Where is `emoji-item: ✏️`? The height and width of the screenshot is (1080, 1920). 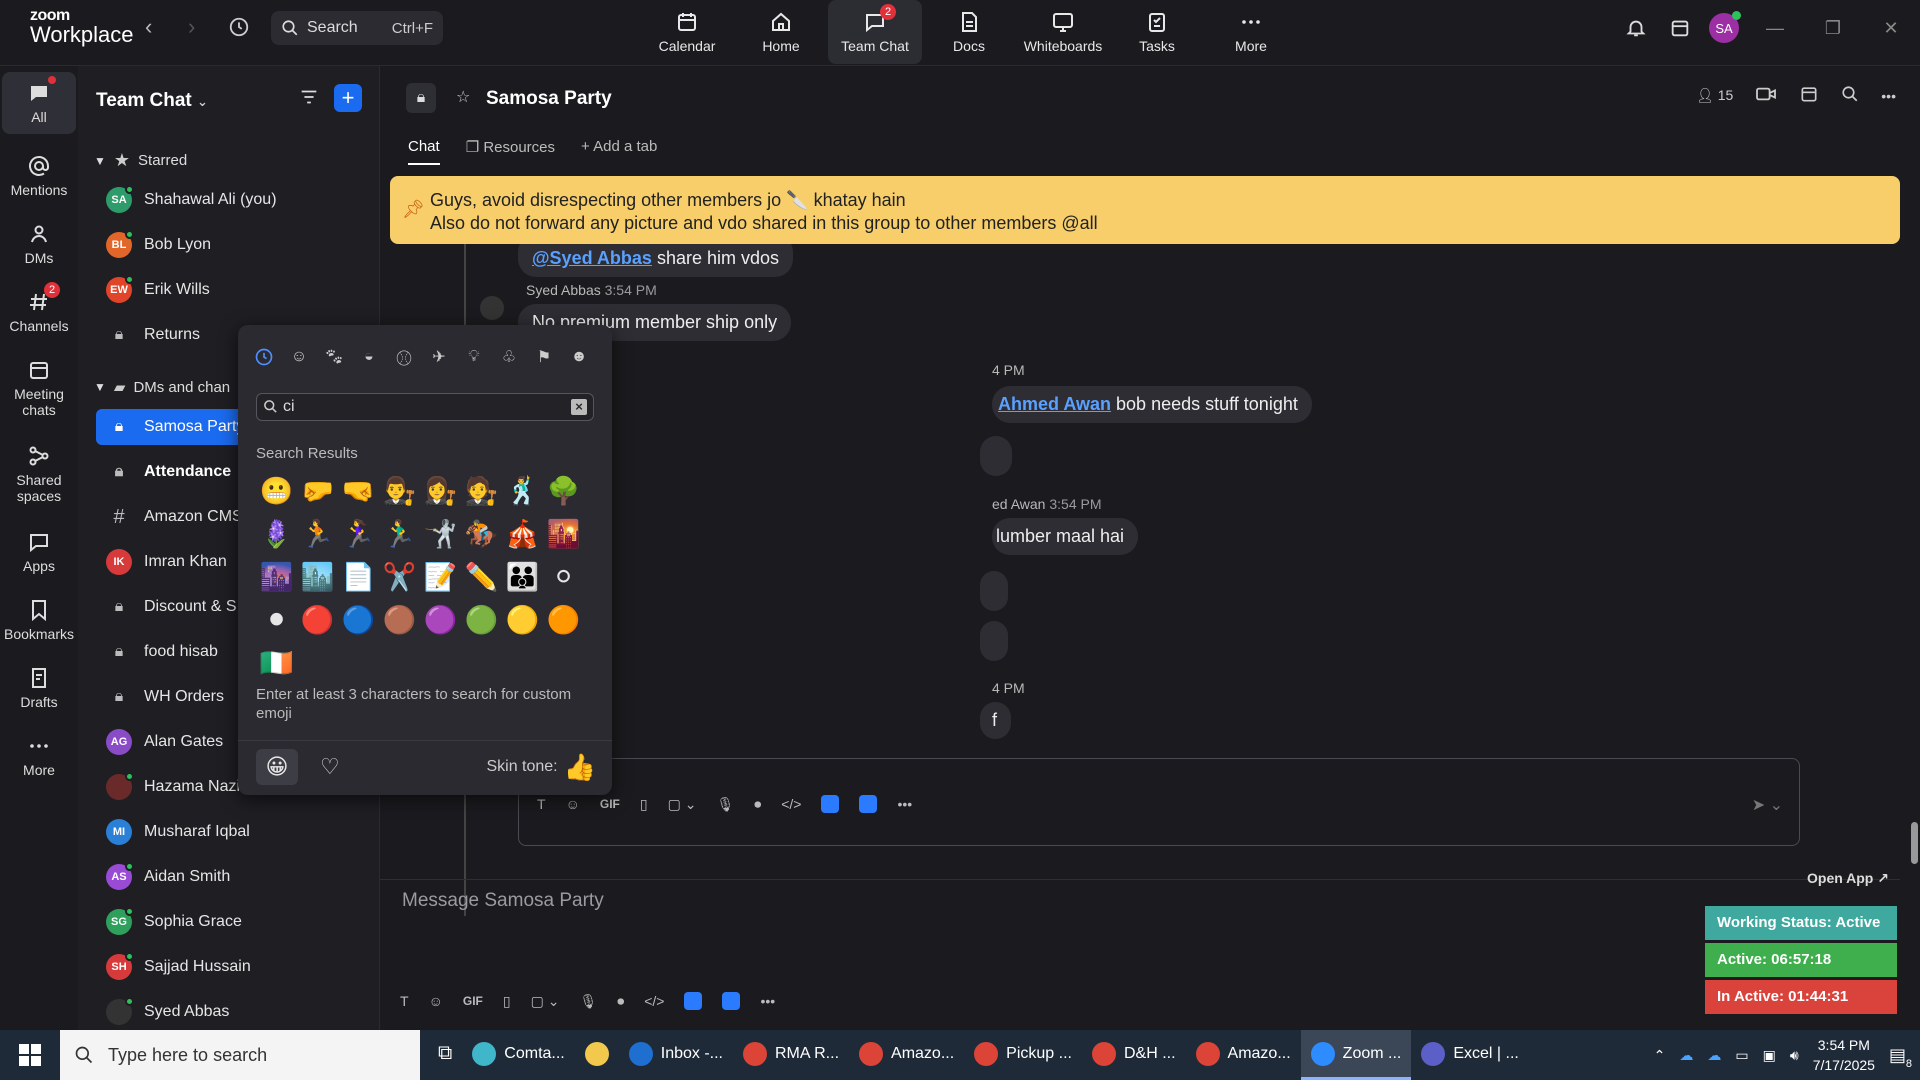
emoji-item: ✏️ is located at coordinates (481, 577).